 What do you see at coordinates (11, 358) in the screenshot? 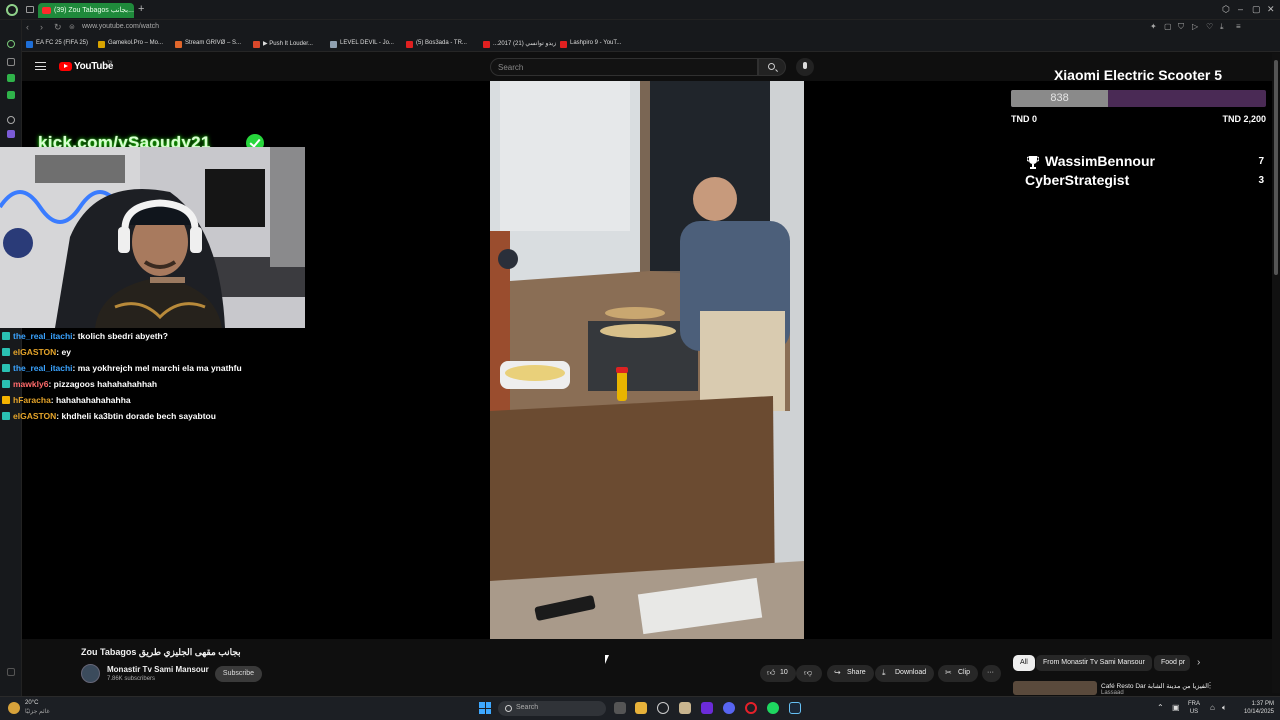
I see `browser-sidebar` at bounding box center [11, 358].